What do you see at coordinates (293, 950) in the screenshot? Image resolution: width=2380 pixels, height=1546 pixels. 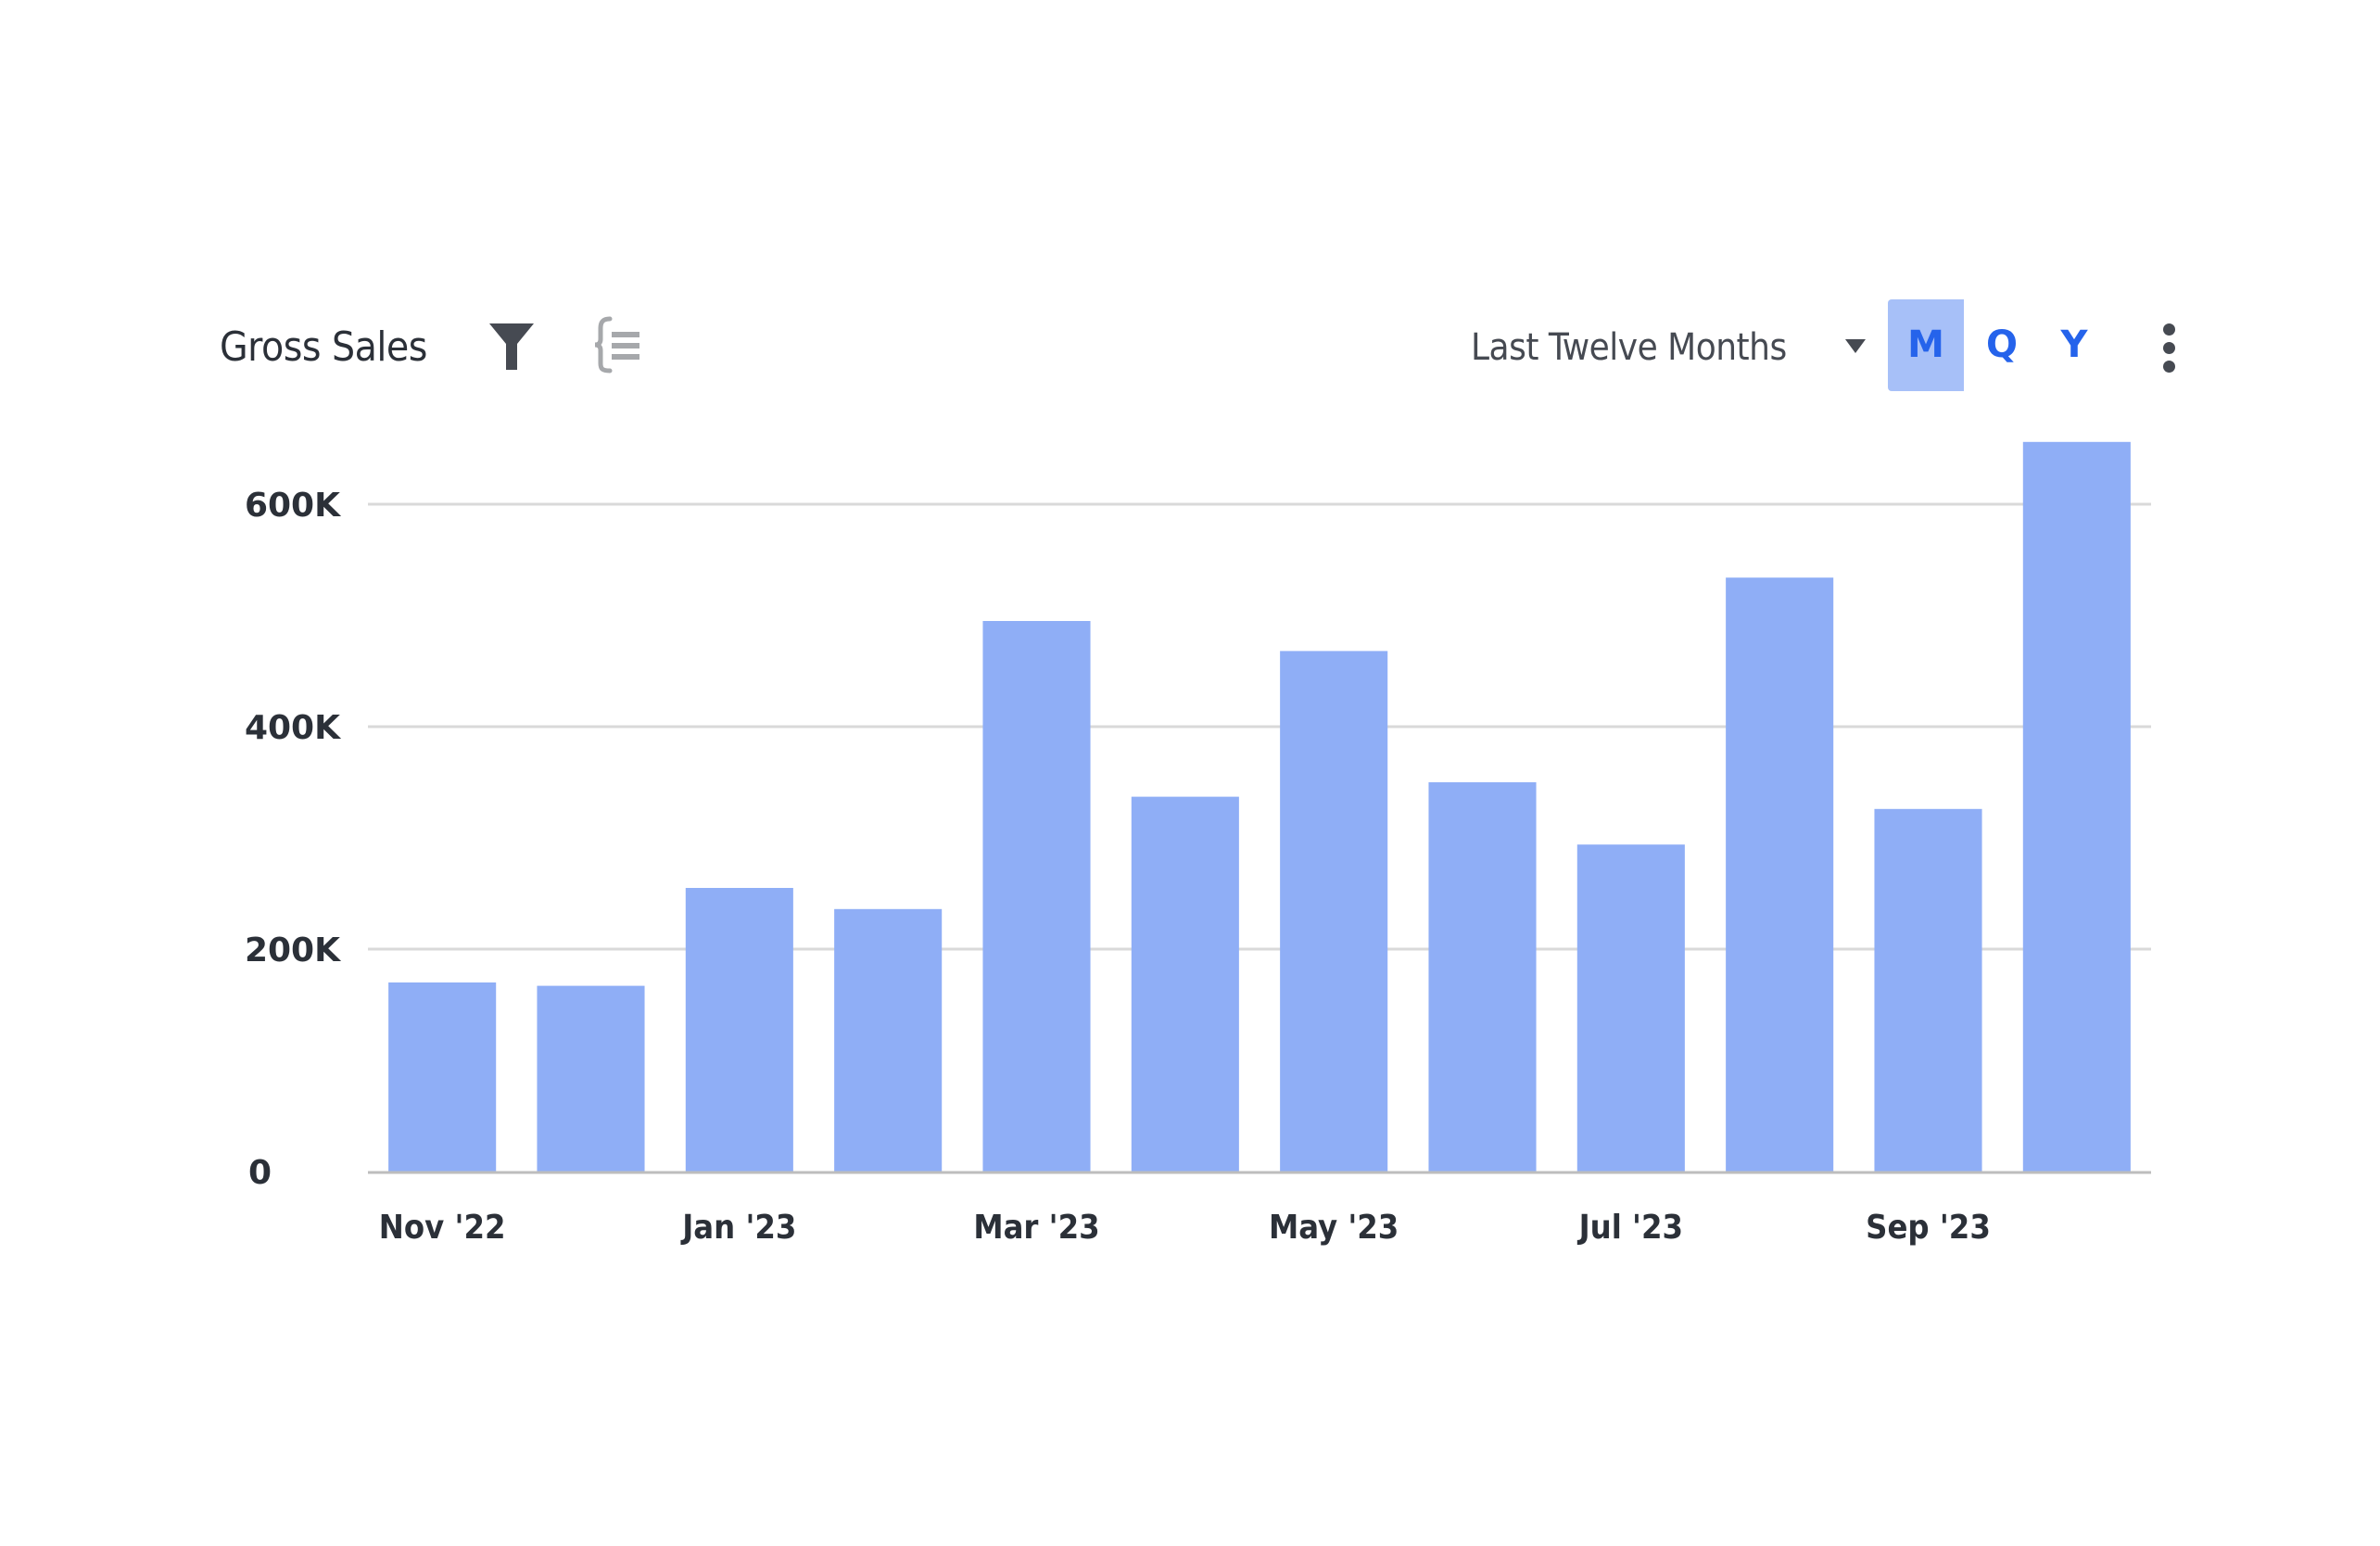 I see `y-tick-label: 200K` at bounding box center [293, 950].